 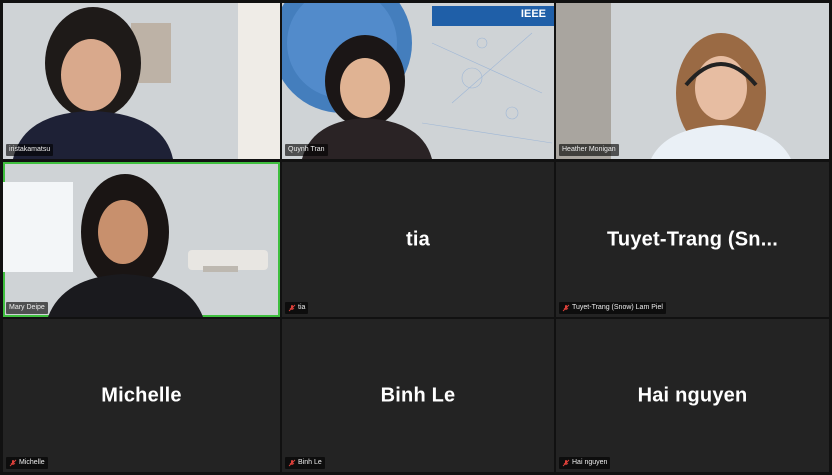 I want to click on participant-tile-7: Michelle Michelle, so click(x=141, y=395).